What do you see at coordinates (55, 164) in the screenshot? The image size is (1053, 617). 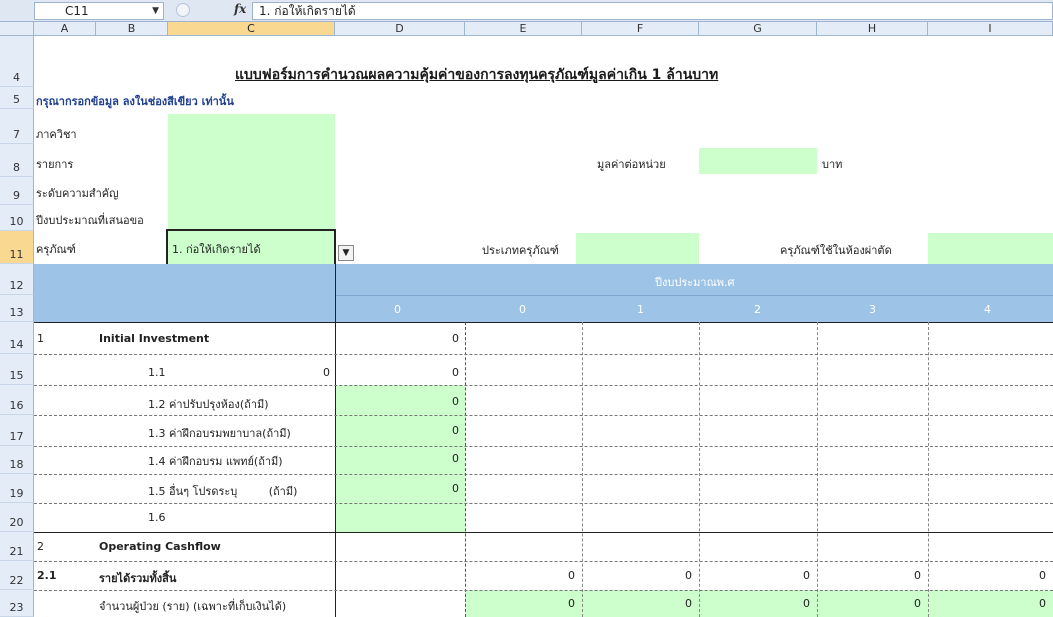 I see `label-item: รายการ` at bounding box center [55, 164].